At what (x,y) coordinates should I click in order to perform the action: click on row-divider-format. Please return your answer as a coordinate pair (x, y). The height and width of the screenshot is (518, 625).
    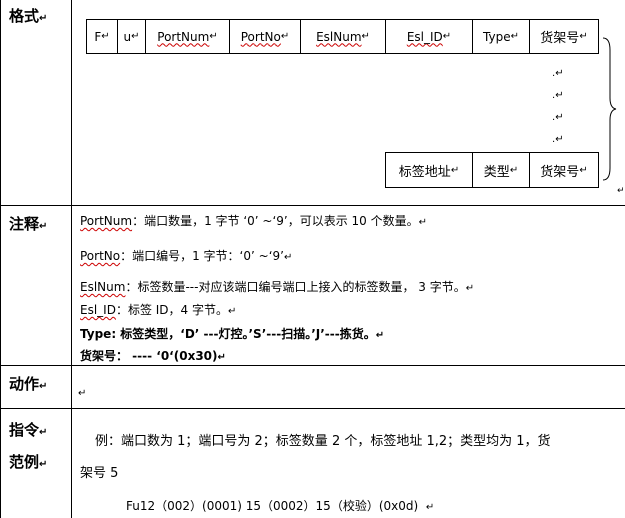
    Looking at the image, I should click on (312, 205).